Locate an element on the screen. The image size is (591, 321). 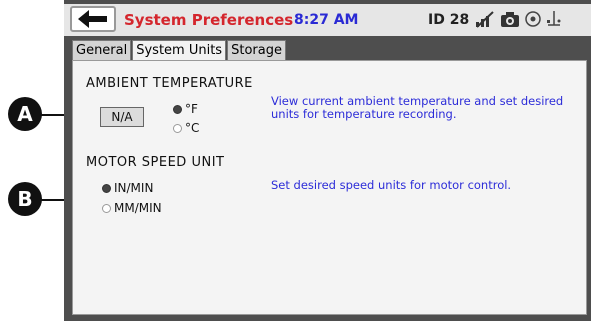
callout-b: B is located at coordinates (25, 199).